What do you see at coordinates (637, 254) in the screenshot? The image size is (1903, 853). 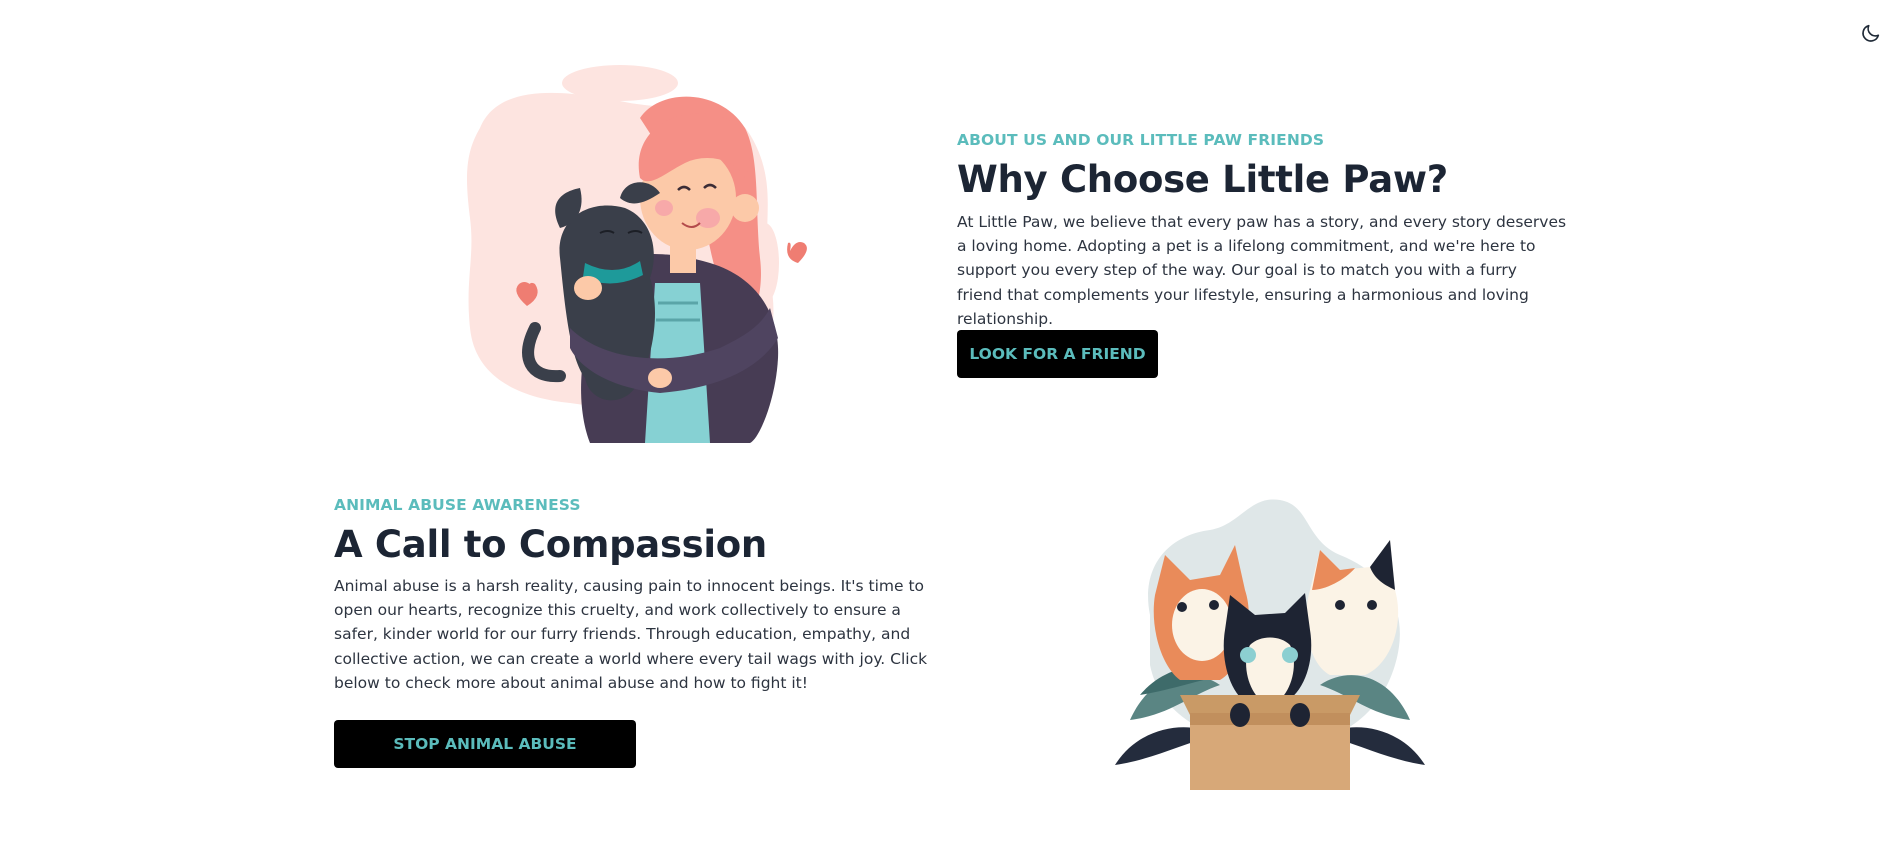 I see `woman-hugging-dog-illustration` at bounding box center [637, 254].